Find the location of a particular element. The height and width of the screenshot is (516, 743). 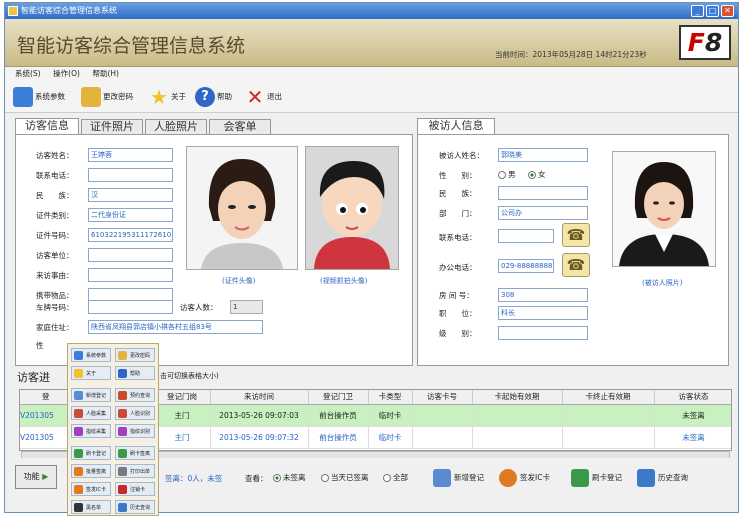

popup-item: 预约查询 is located at coordinates (135, 395).